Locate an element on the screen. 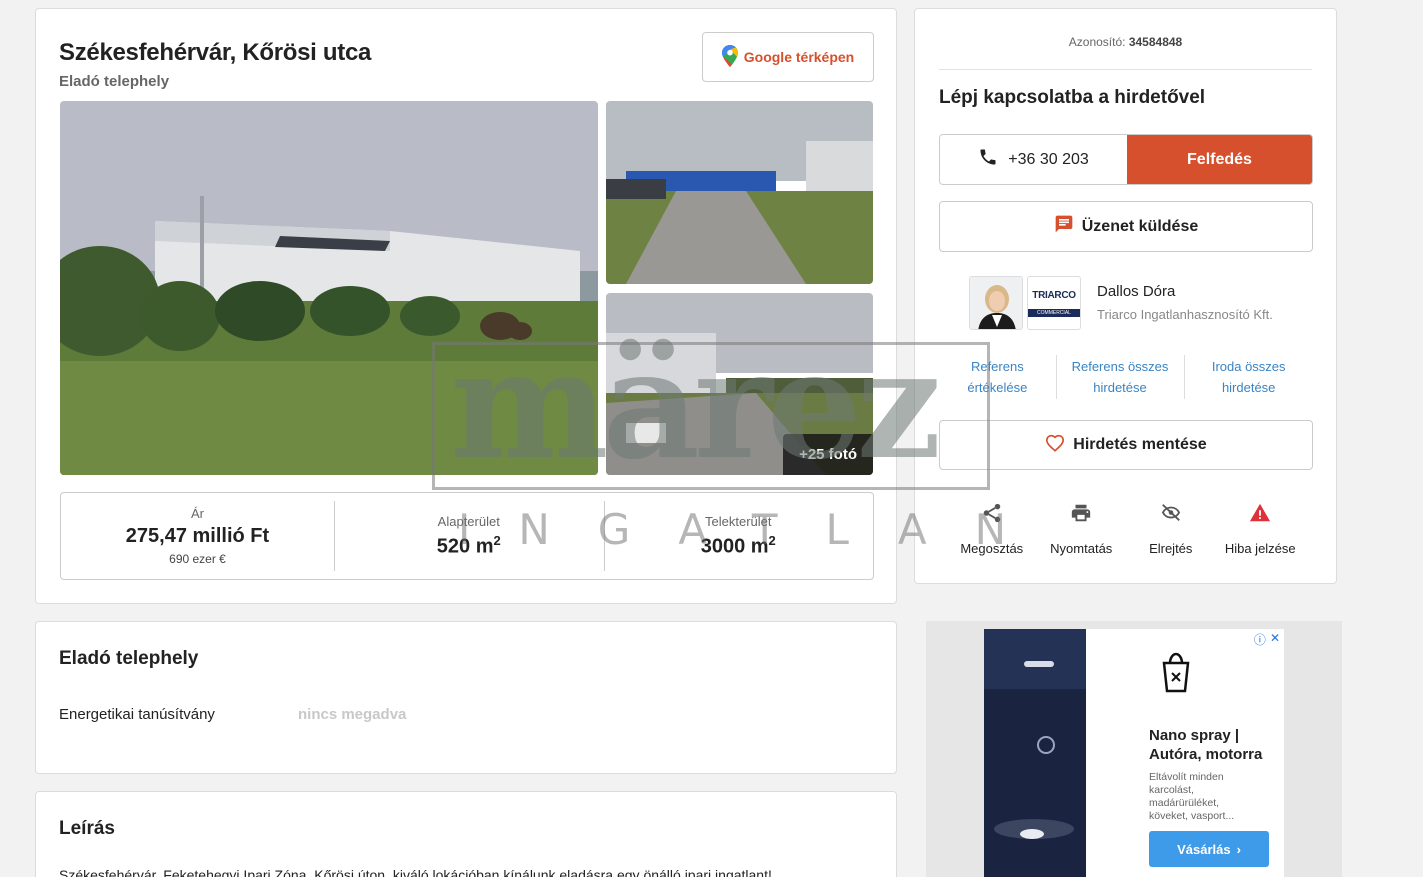 This screenshot has height=877, width=1423. energy-label: Energetikai tanúsítvány is located at coordinates (137, 714).